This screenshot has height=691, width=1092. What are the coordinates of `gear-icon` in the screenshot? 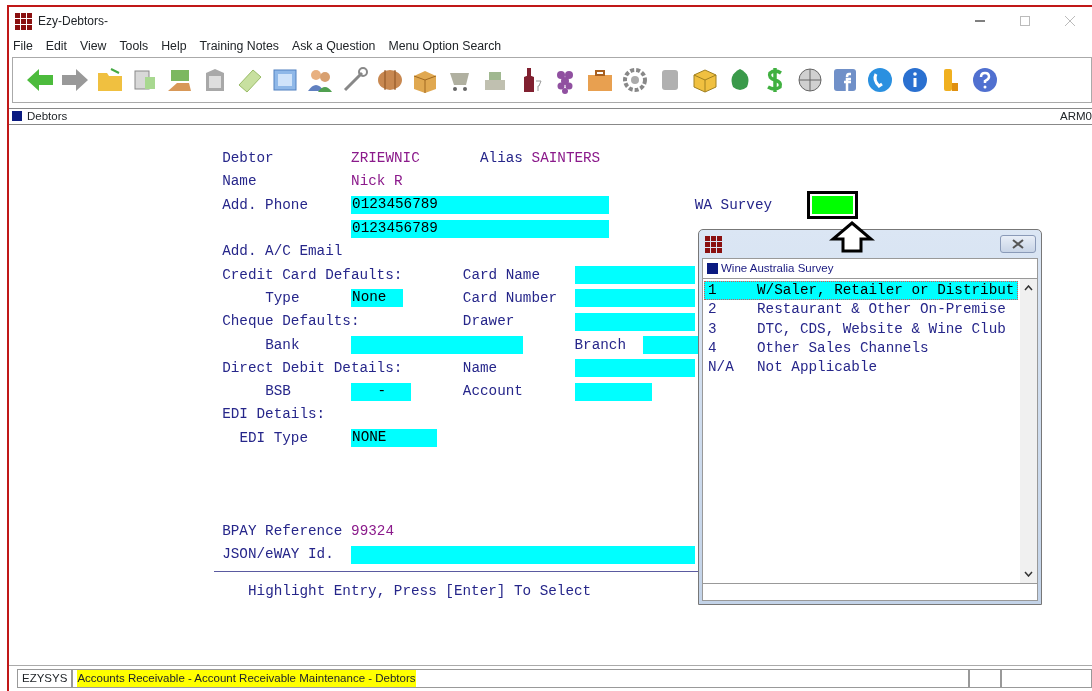 It's located at (635, 80).